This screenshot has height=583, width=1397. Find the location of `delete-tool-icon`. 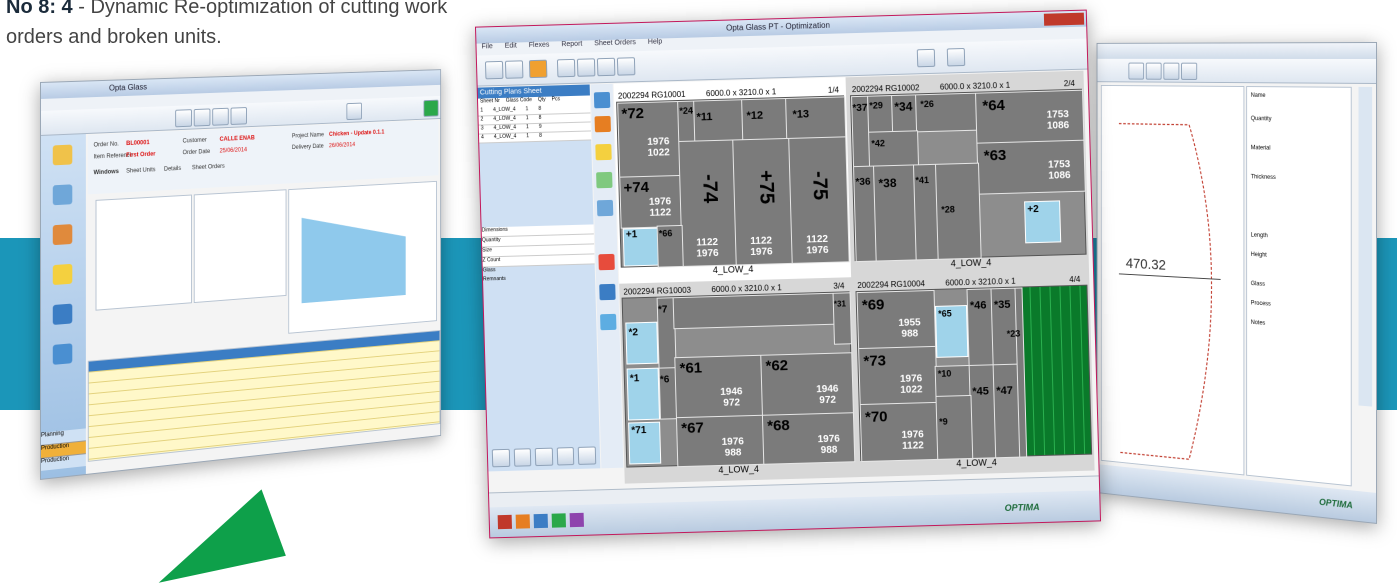

delete-tool-icon is located at coordinates (602, 124).